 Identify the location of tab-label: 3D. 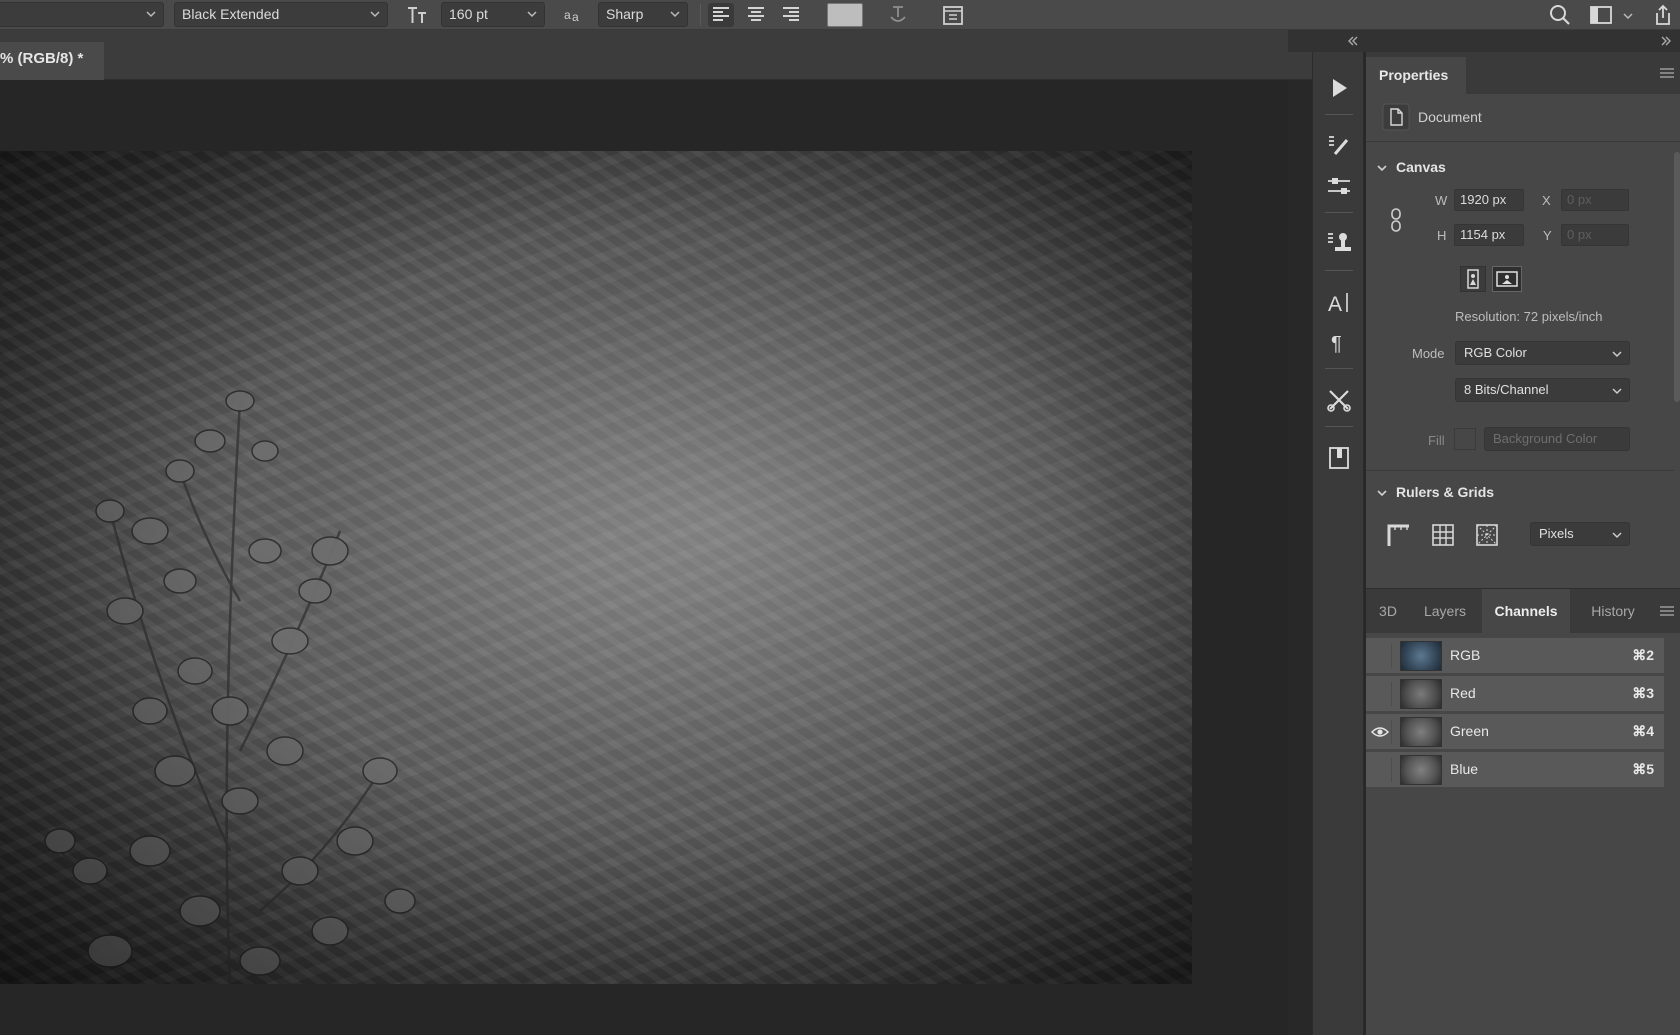
(1388, 611).